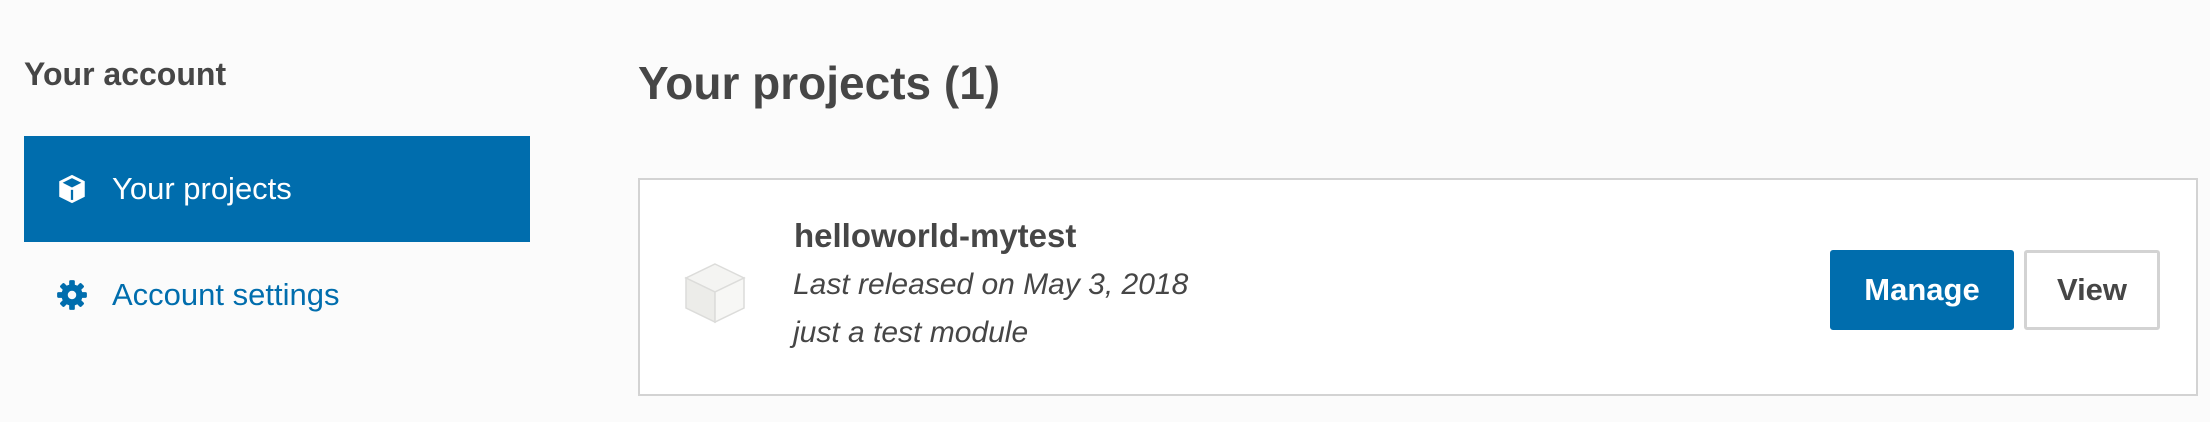  I want to click on sidebar-item-your-projects: Your projects, so click(277, 189).